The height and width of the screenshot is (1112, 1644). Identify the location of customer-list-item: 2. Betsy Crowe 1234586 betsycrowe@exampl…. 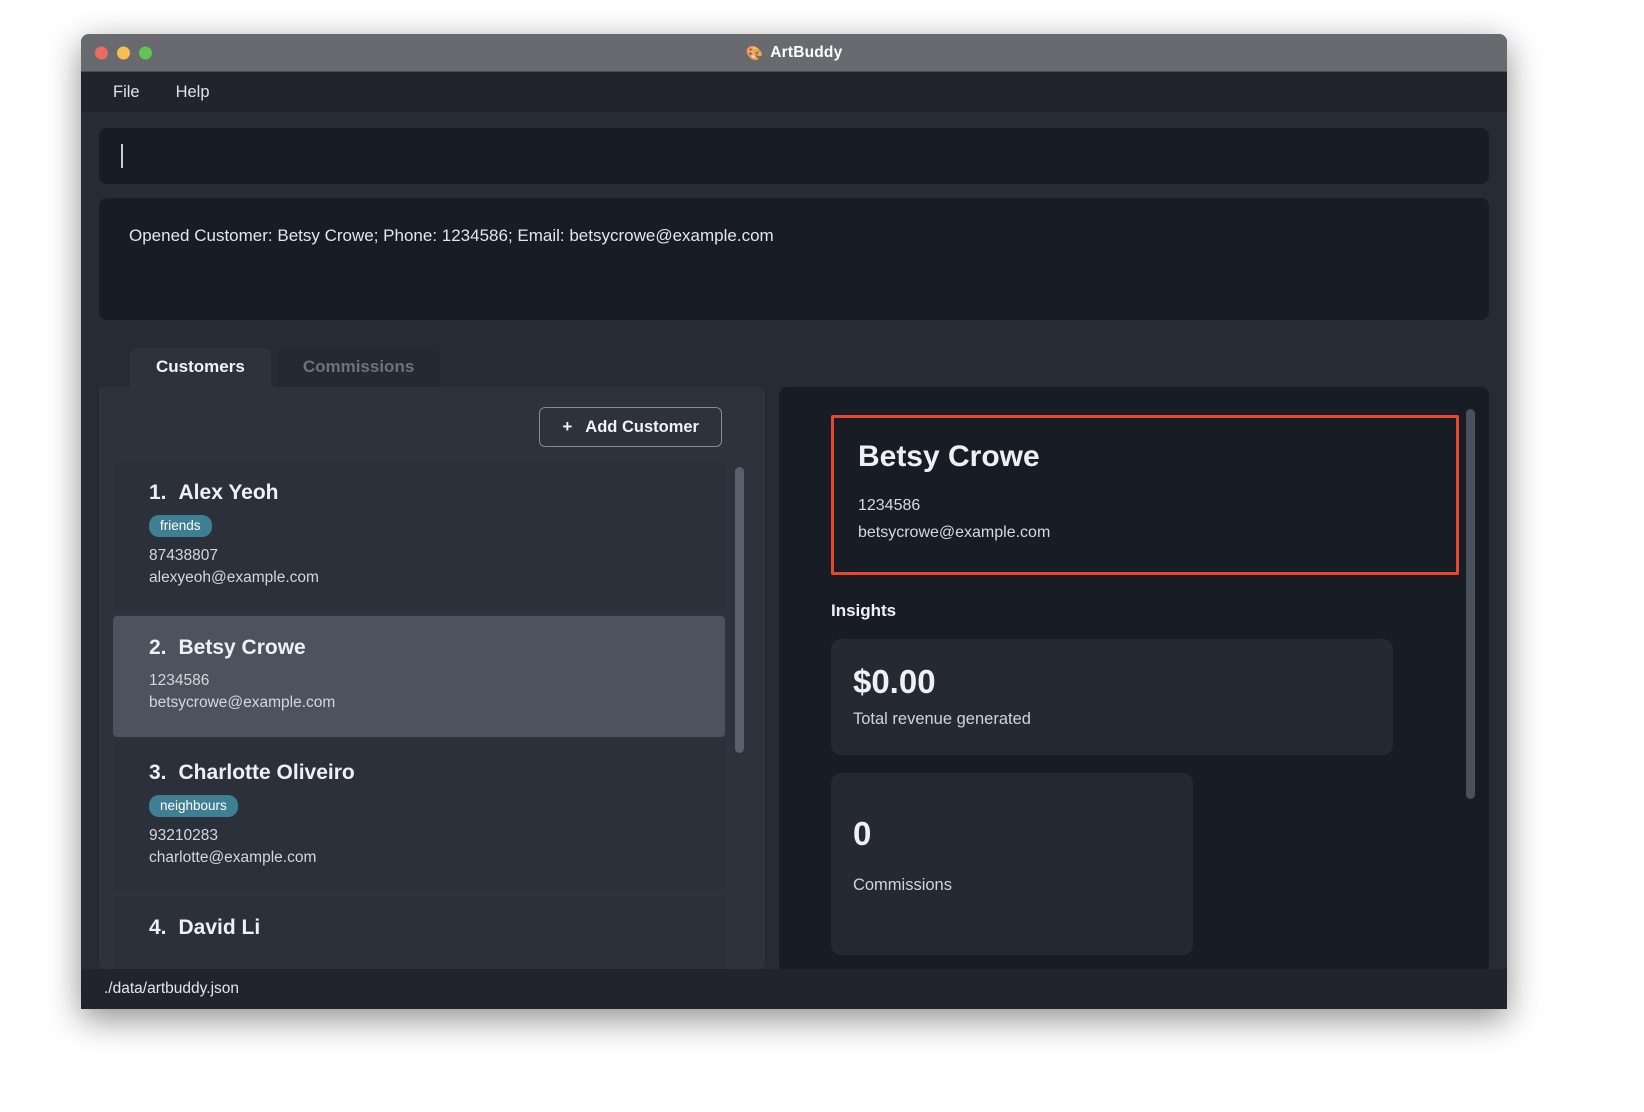
(419, 676).